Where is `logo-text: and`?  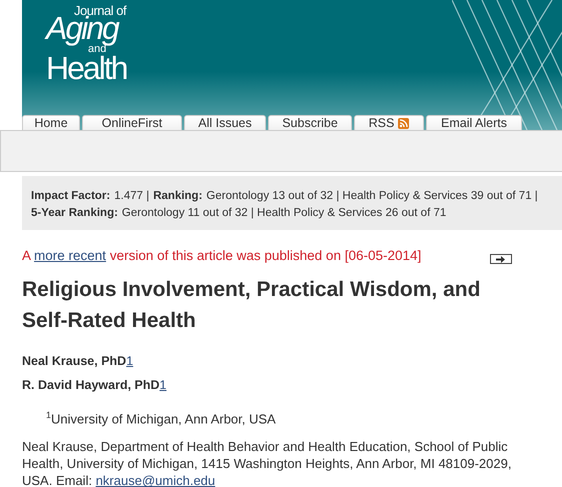
logo-text: and is located at coordinates (97, 49).